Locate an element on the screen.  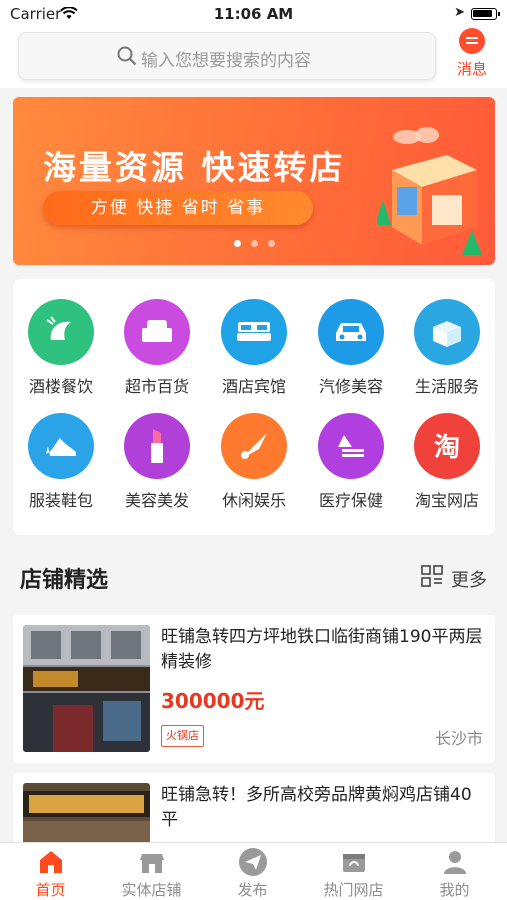
category-hotel: 酒店宾馆 is located at coordinates (254, 348).